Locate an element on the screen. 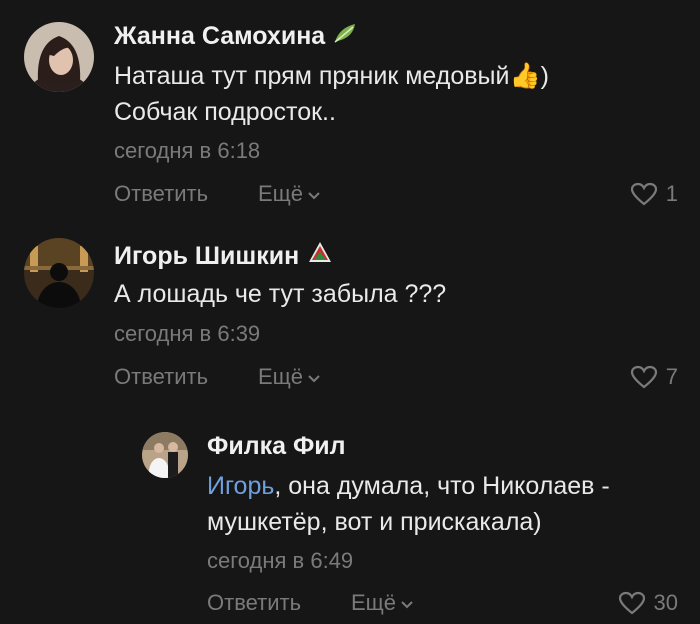  like-button: 7 is located at coordinates (654, 377).